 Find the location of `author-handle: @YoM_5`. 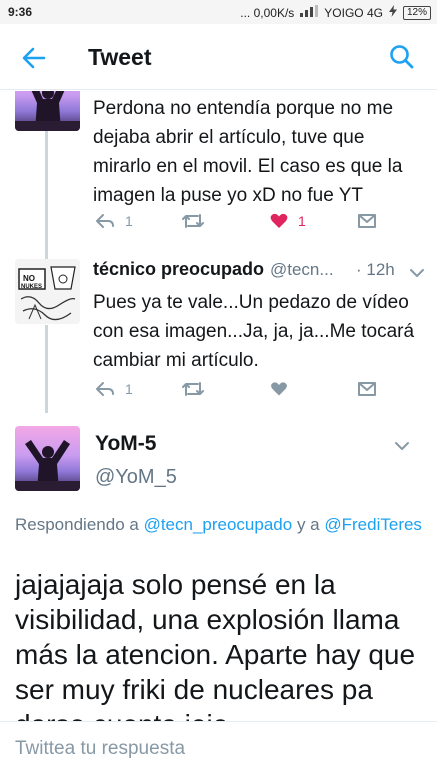

author-handle: @YoM_5 is located at coordinates (136, 477).